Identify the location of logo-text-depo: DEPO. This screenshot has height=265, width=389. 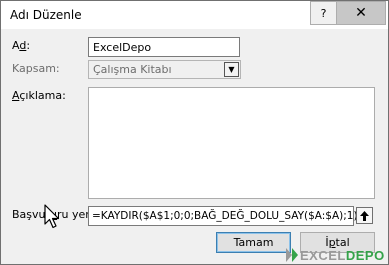
(365, 255).